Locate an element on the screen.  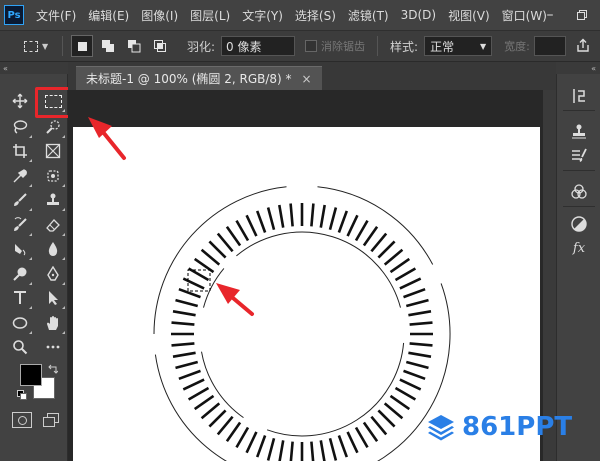
menu-image: 图像(I) is located at coordinates (159, 15).